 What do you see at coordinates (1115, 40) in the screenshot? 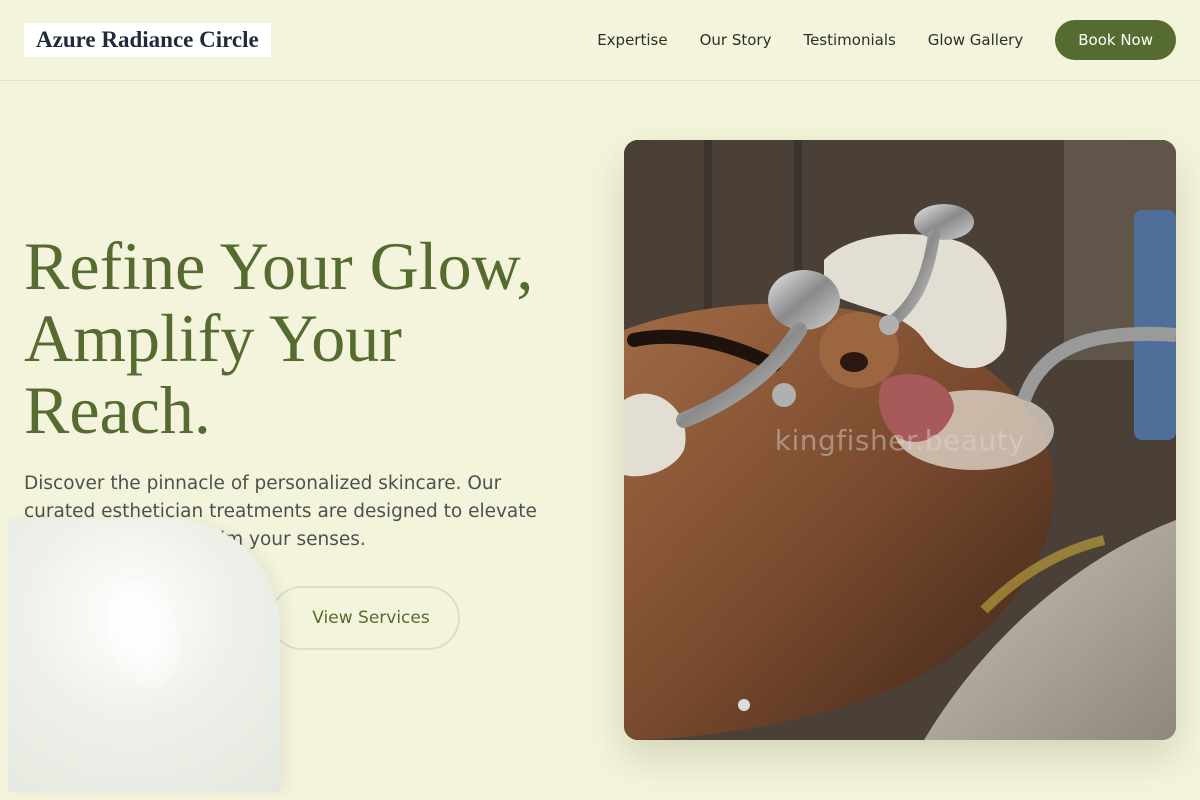
I see `book-now-button: Book Now` at bounding box center [1115, 40].